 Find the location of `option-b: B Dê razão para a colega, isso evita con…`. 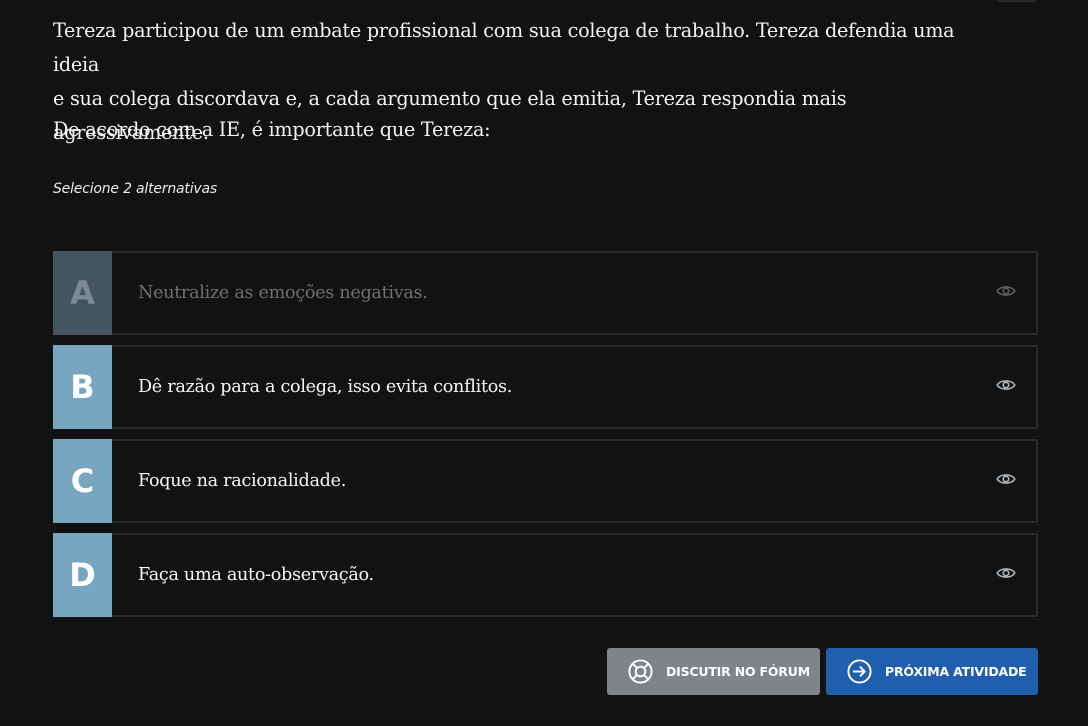

option-b: B Dê razão para a colega, isso evita con… is located at coordinates (545, 387).